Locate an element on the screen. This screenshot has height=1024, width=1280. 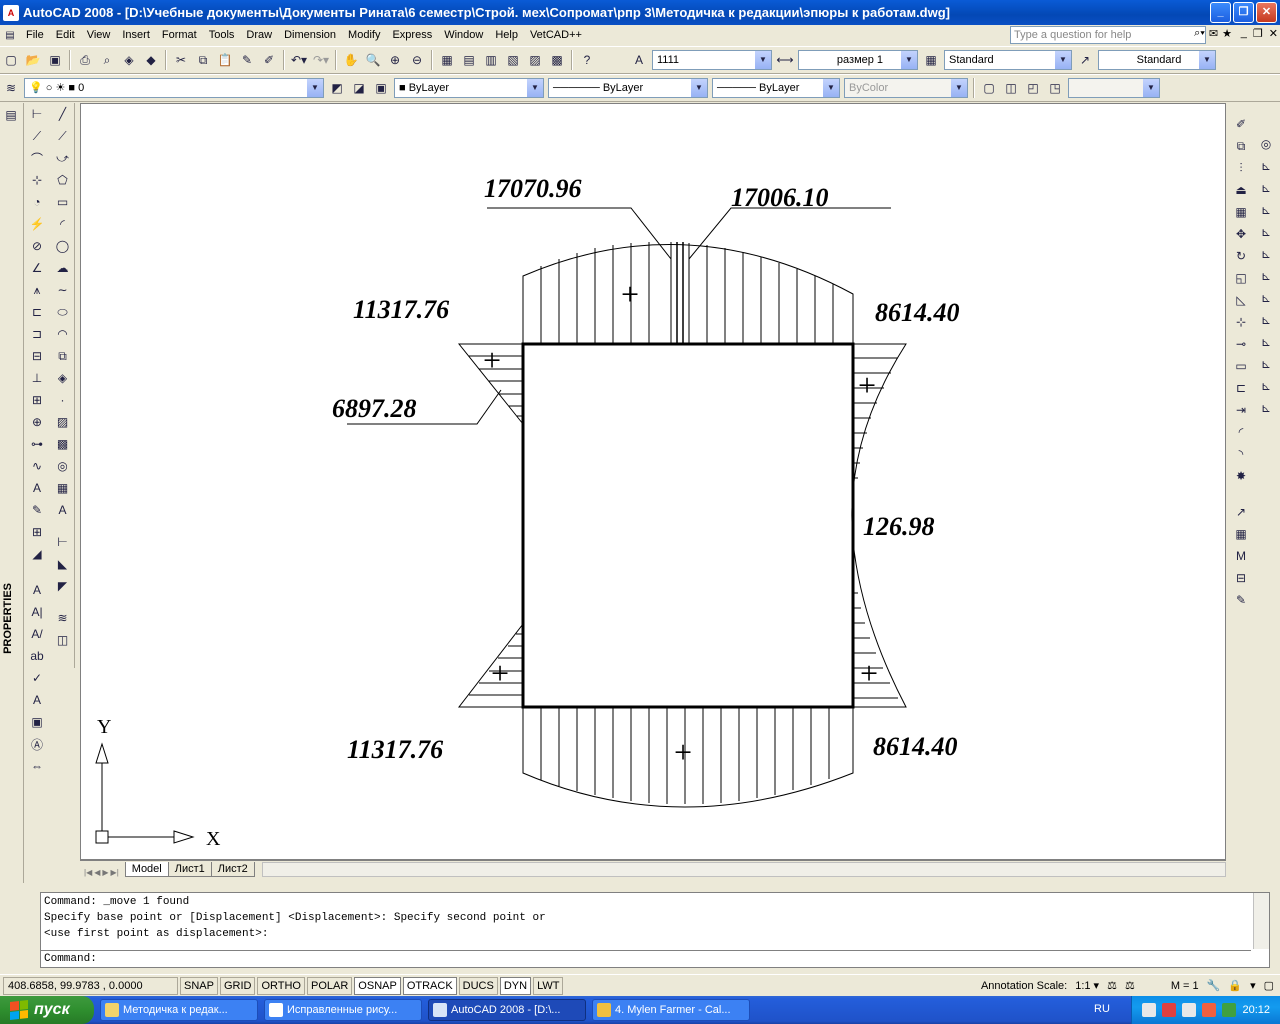
color-select: ■ ByLayer ▼ is located at coordinates (469, 88).